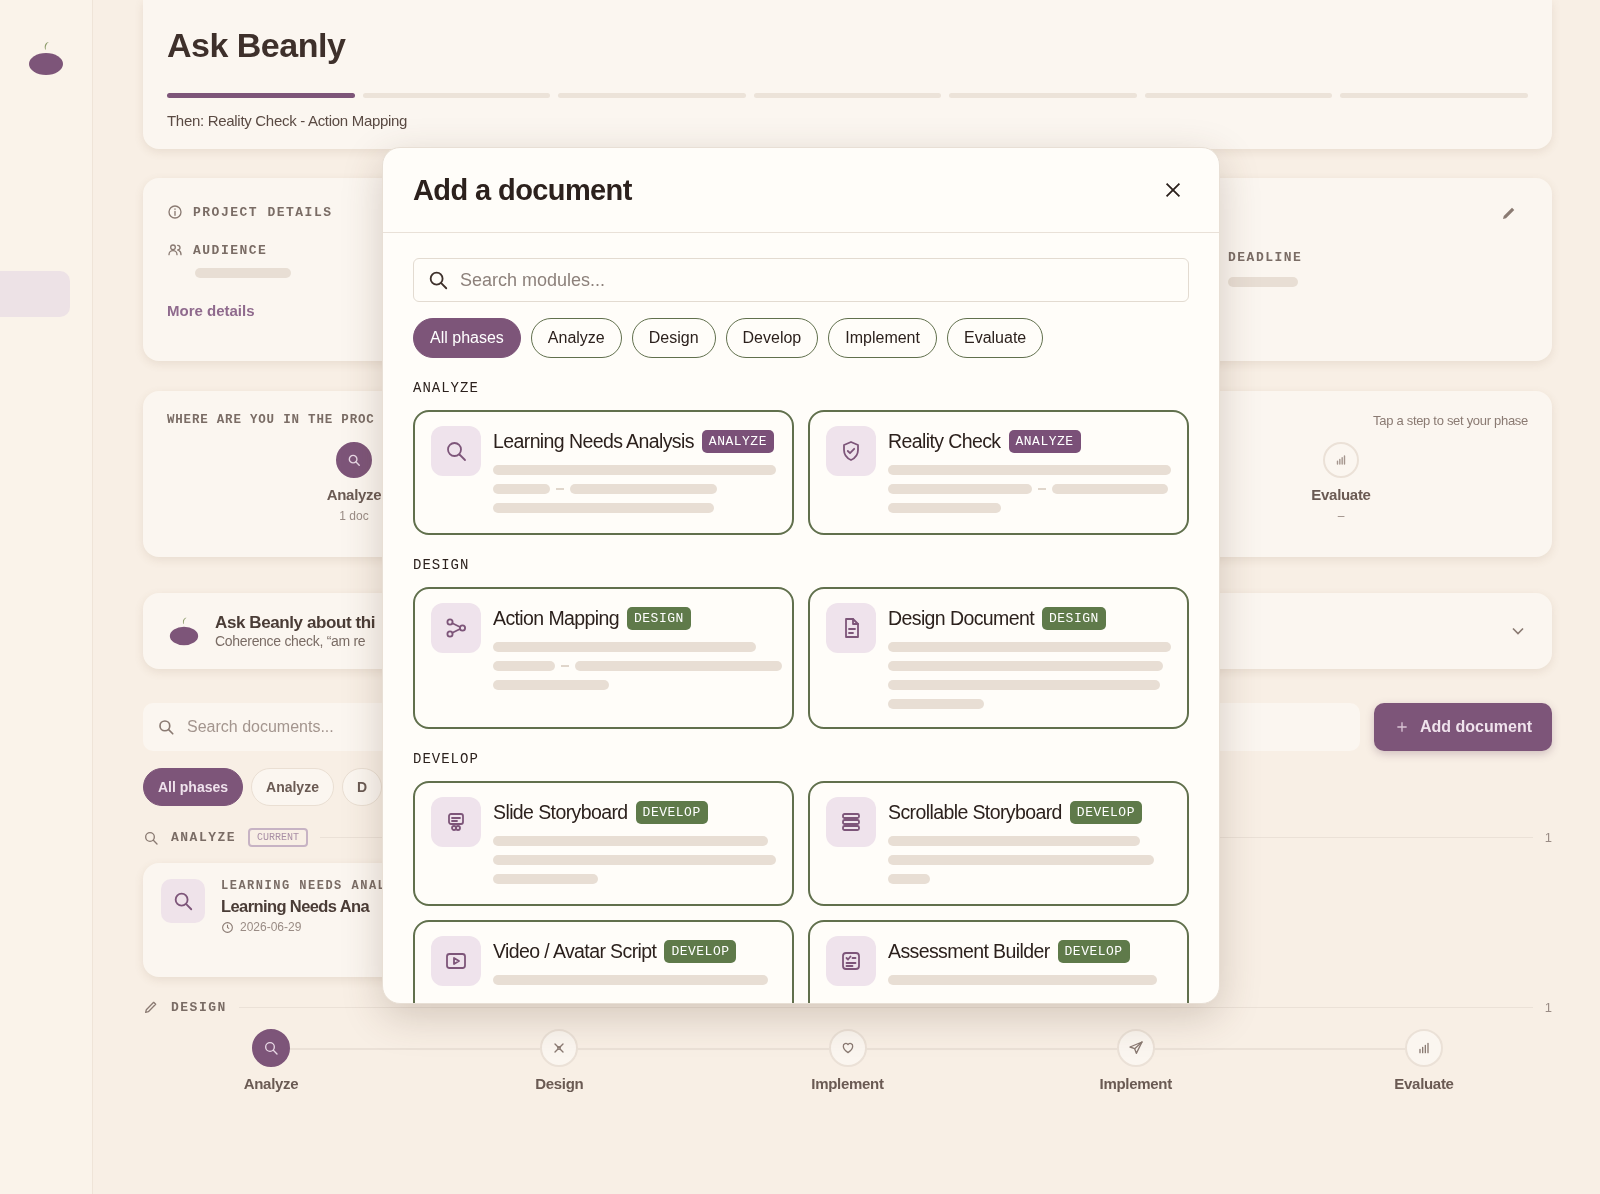 The width and height of the screenshot is (1600, 1194). Describe the element at coordinates (522, 190) in the screenshot. I see `dialog-title: Add a document` at that location.